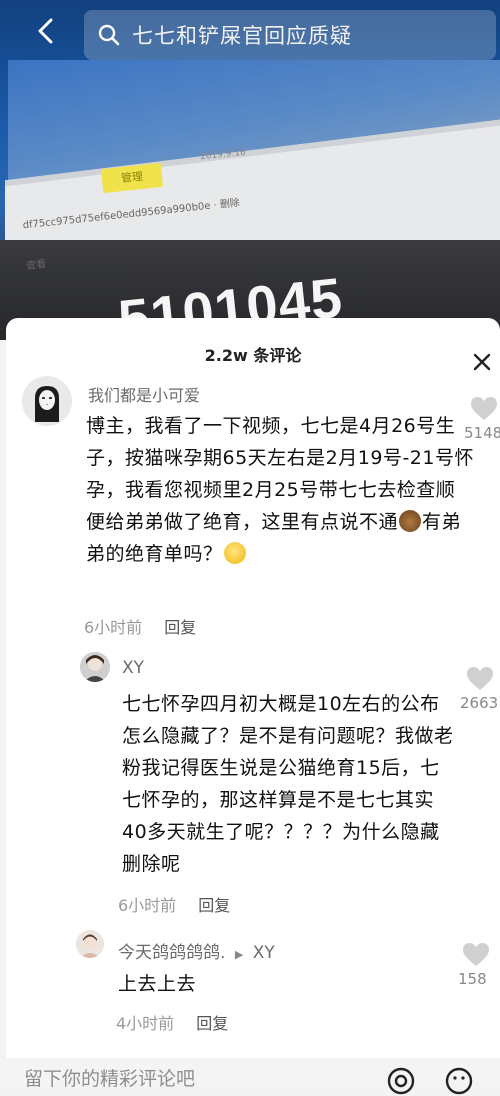 This screenshot has width=500, height=1096. I want to click on comment-username: XY, so click(133, 668).